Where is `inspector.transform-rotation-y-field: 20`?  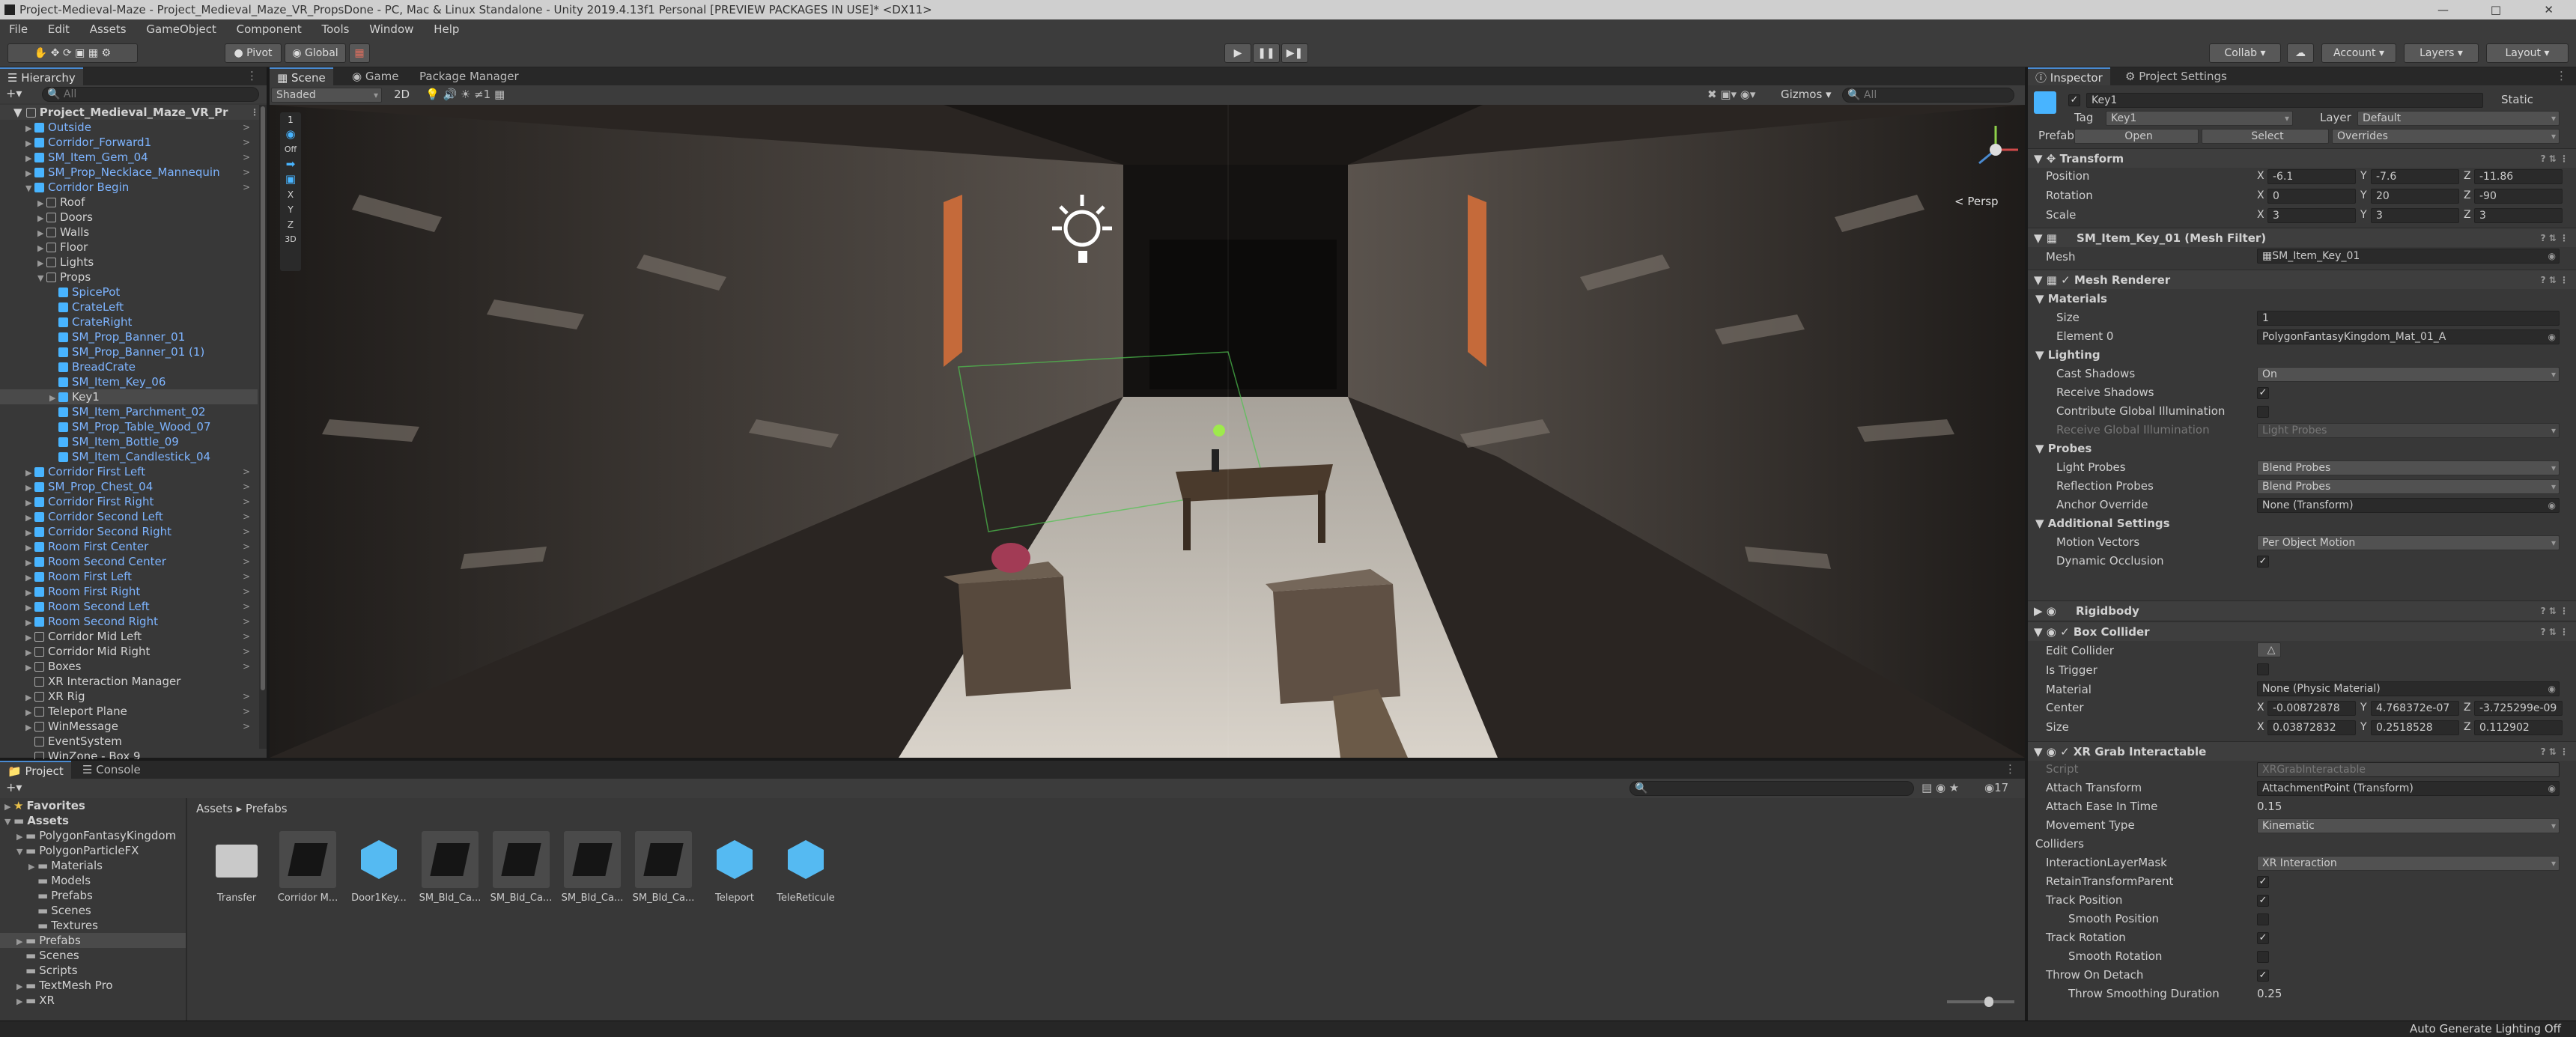
inspector.transform-rotation-y-field: 20 is located at coordinates (2415, 196).